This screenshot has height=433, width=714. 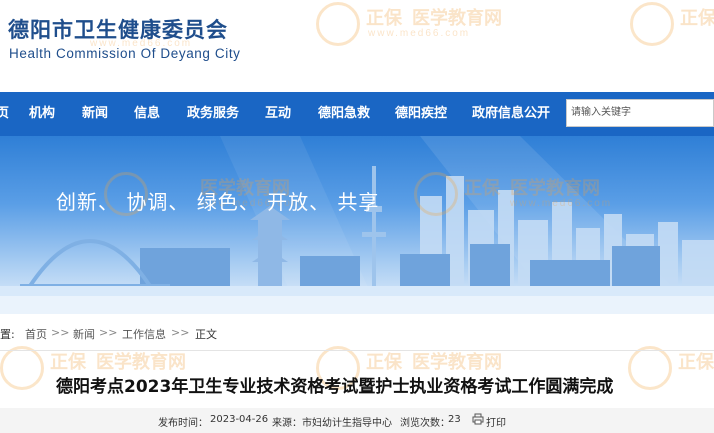 I want to click on banner-slogan: 创新、 协调、 绿色、 开放、 共享, so click(x=218, y=202).